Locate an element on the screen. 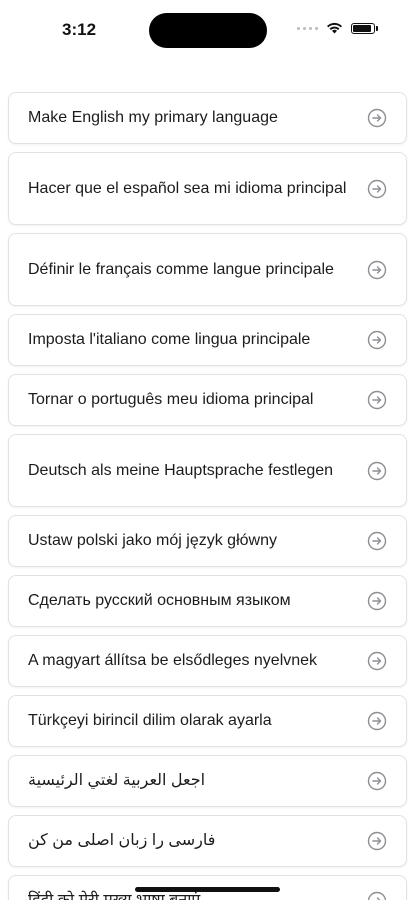  wifi-icon is located at coordinates (334, 28).